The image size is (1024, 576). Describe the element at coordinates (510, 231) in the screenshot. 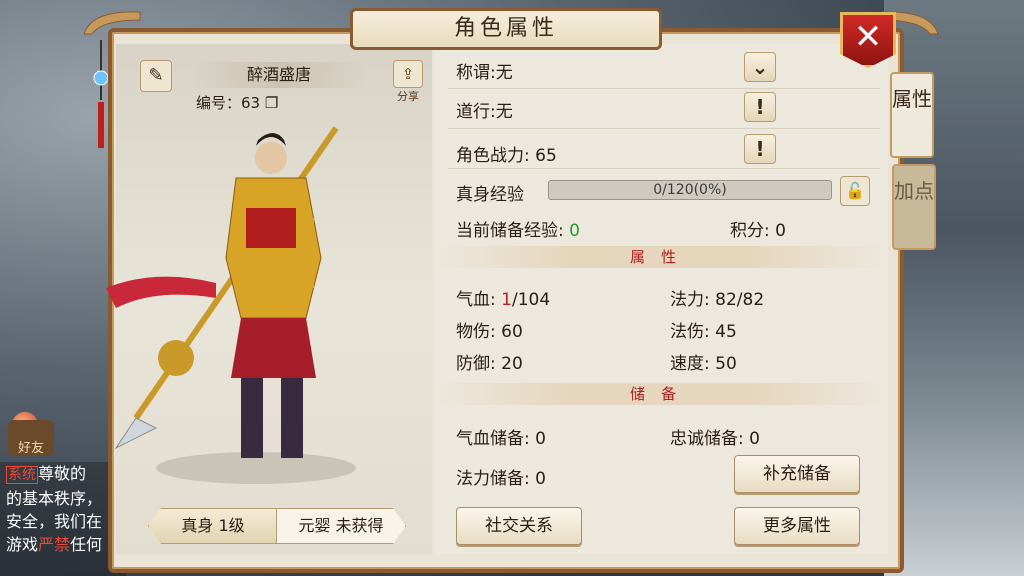

I see `stored-exp-label: 当前储备经验:` at that location.